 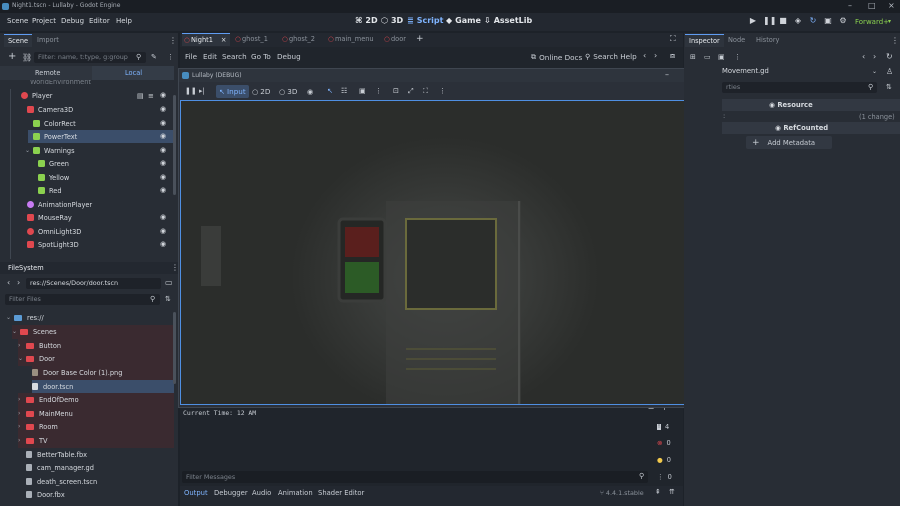 I want to click on menu-goto: Go To, so click(x=261, y=56).